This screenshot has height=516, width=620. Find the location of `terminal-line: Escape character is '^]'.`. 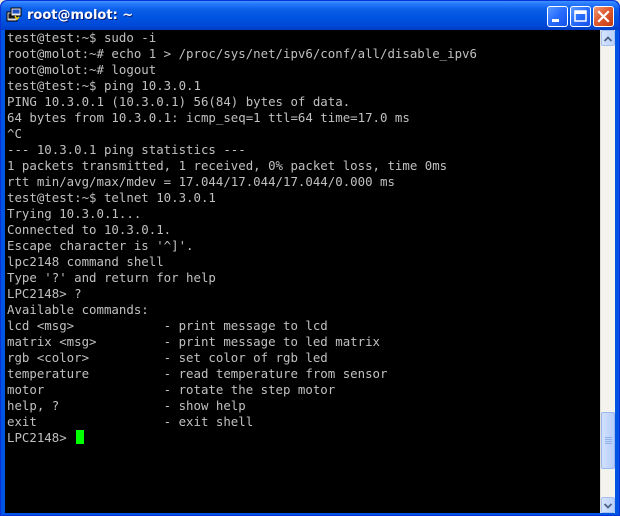

terminal-line: Escape character is '^]'. is located at coordinates (100, 245).